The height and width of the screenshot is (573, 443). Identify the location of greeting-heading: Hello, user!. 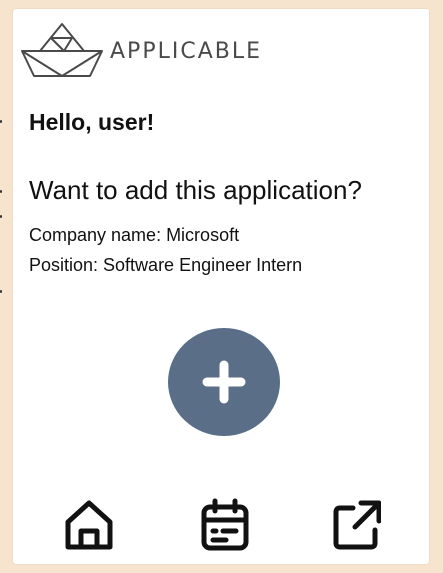
(92, 122).